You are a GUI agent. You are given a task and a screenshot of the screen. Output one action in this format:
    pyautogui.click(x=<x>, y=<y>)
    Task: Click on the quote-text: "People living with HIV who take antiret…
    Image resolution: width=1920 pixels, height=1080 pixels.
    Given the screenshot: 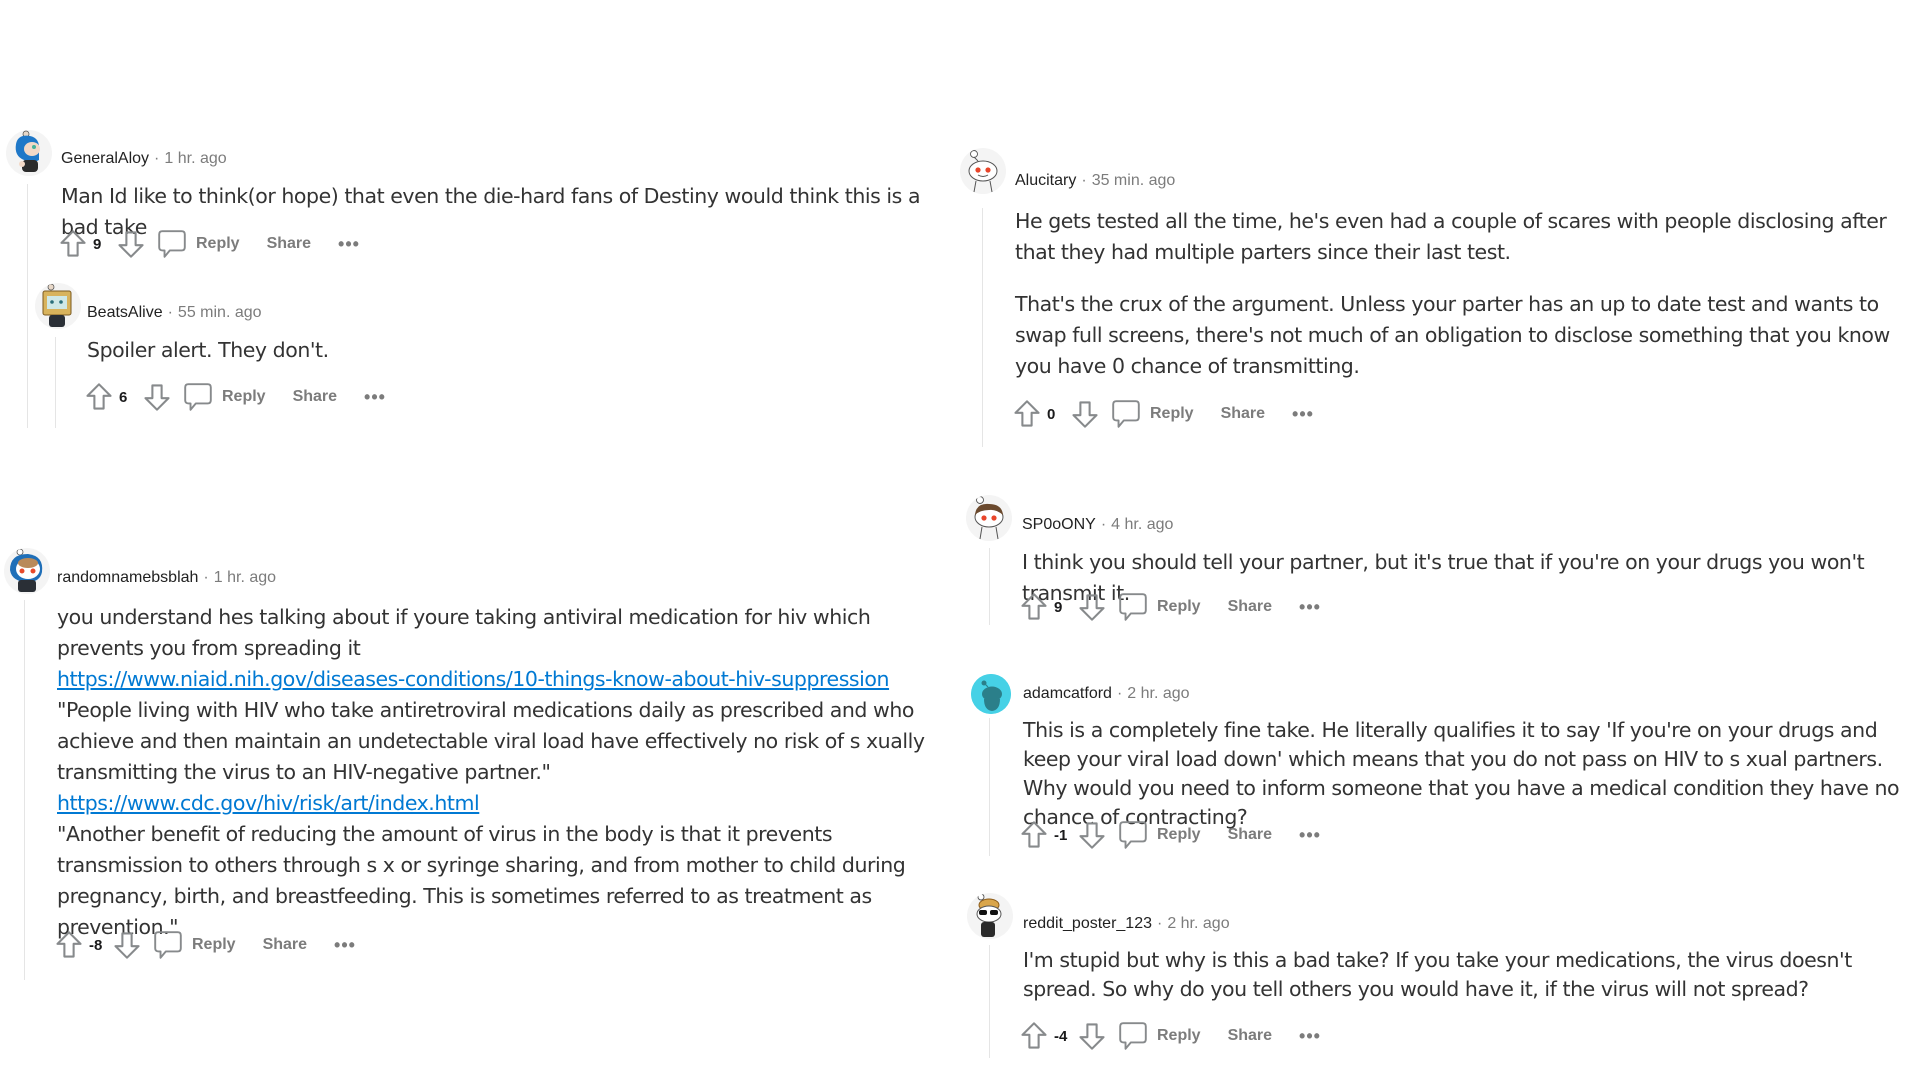 What is the action you would take?
    pyautogui.click(x=491, y=741)
    